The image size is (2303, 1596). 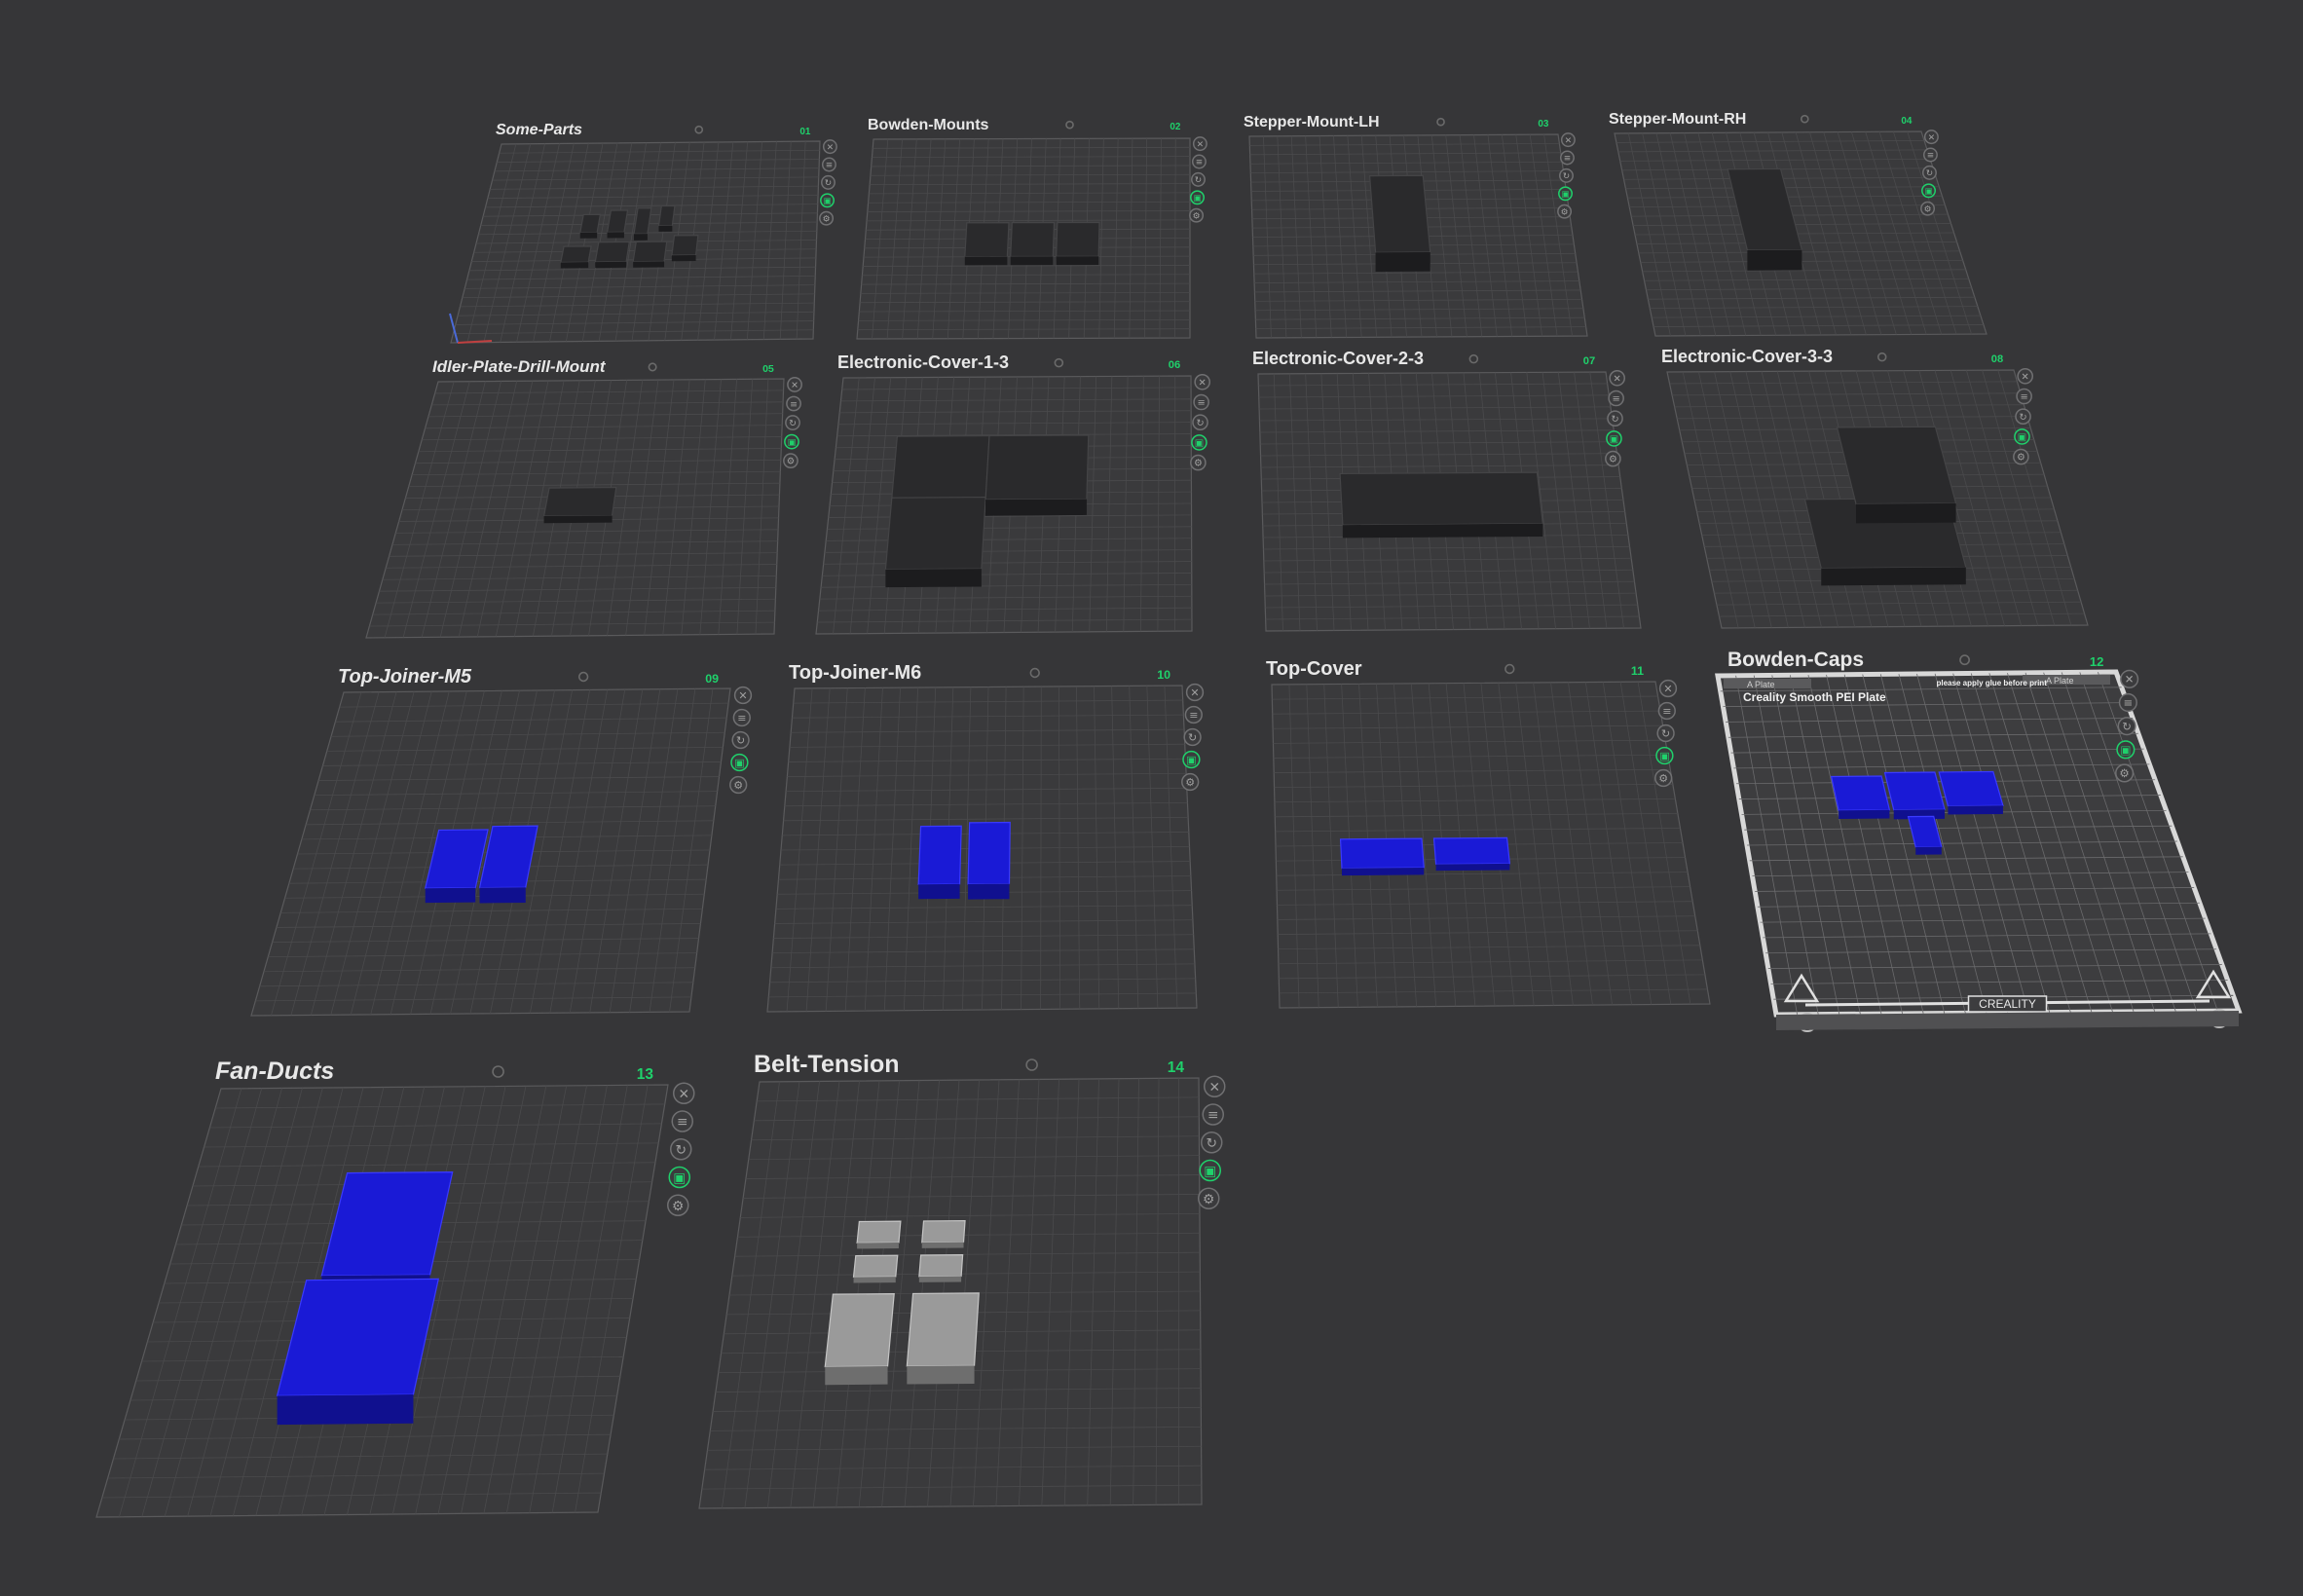 What do you see at coordinates (519, 366) in the screenshot?
I see `plate-name: Idler-Plate-Drill-Mount` at bounding box center [519, 366].